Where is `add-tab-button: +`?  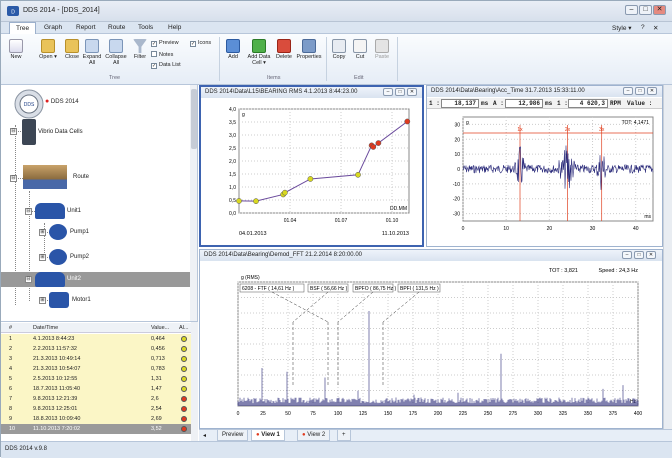 add-tab-button: + is located at coordinates (344, 435).